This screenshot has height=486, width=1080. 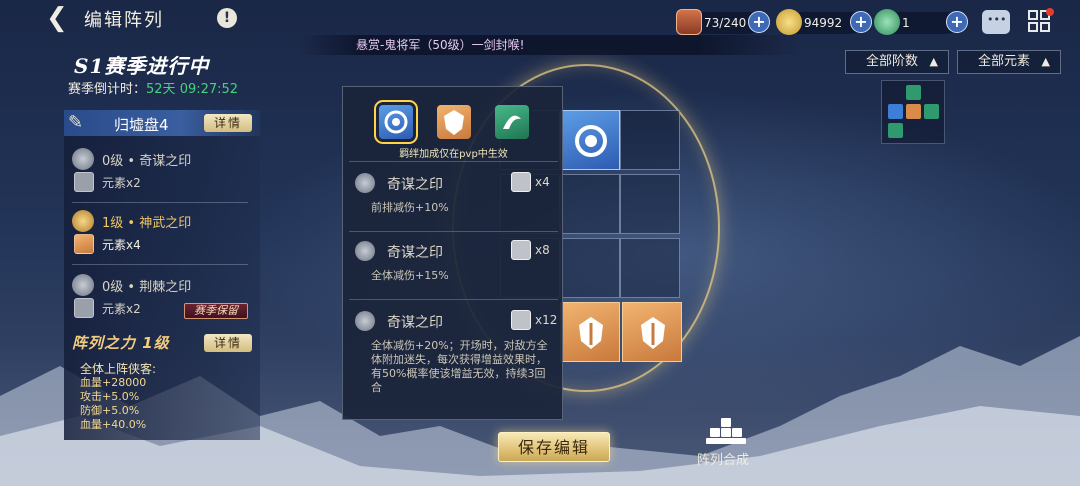 I want to click on season-keep-badge: 赛季保留, so click(x=216, y=311).